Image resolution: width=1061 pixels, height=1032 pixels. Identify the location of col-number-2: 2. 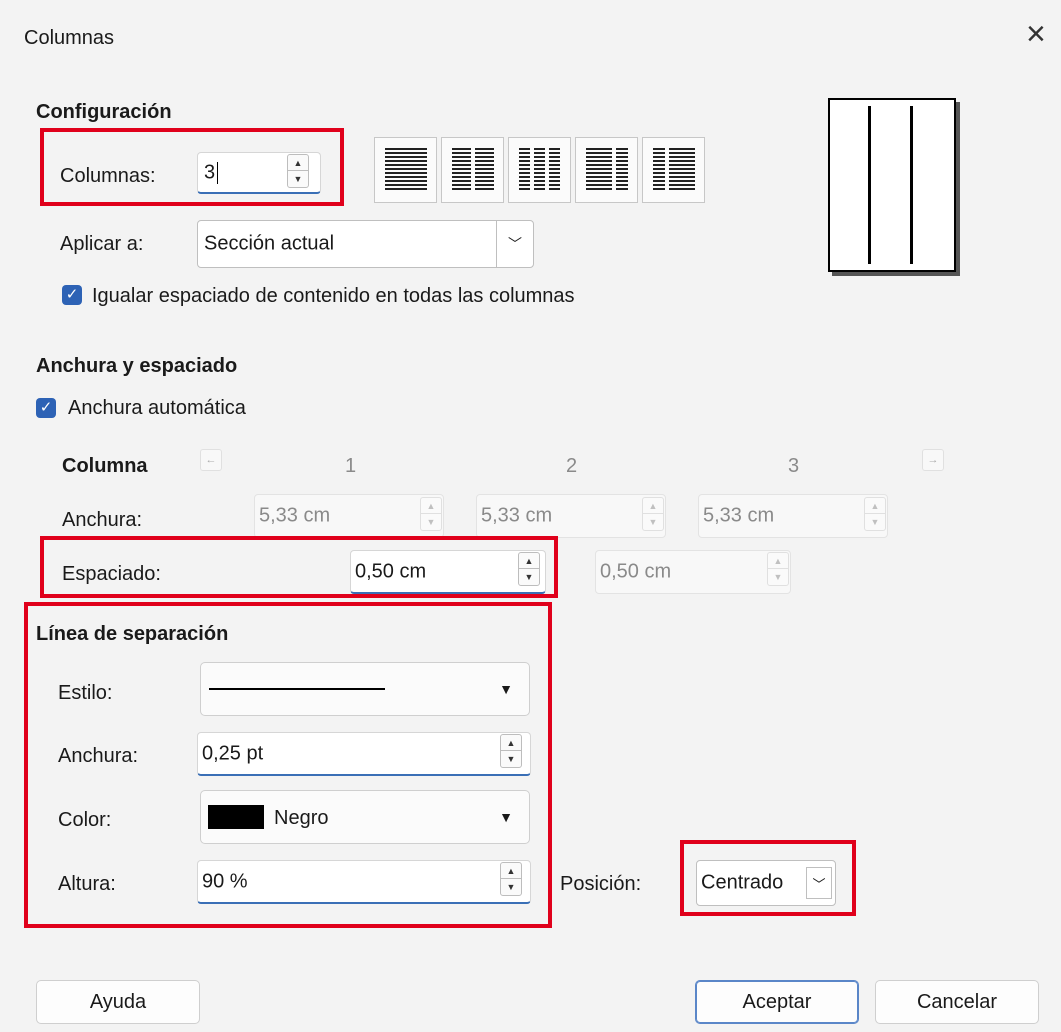
(572, 466).